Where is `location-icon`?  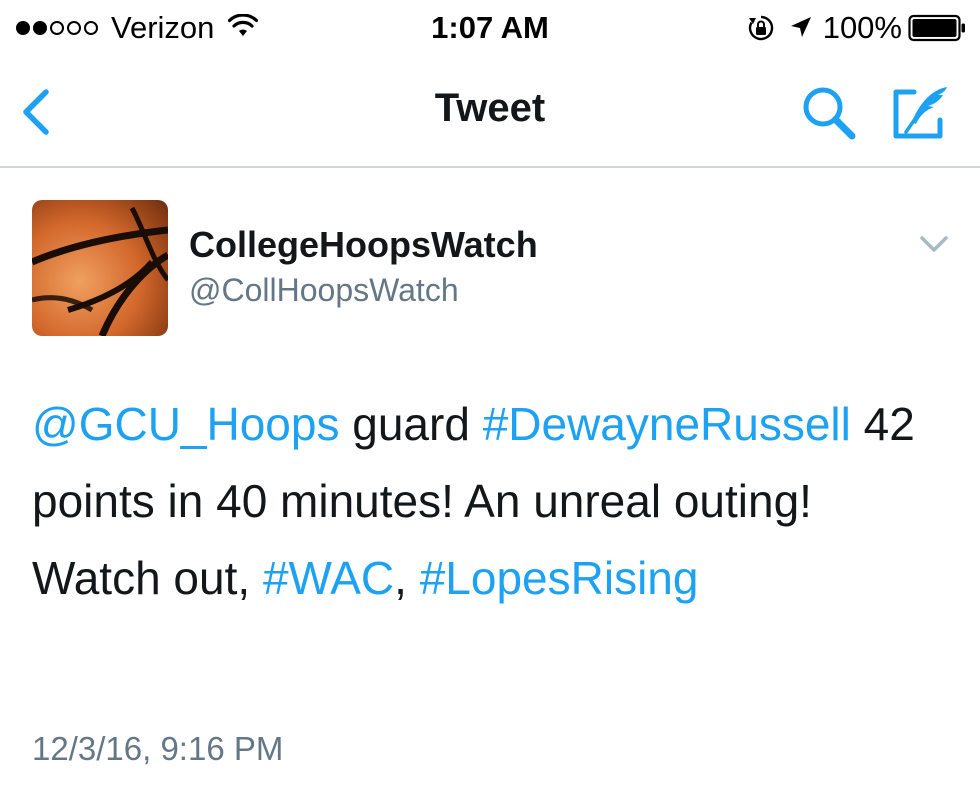 location-icon is located at coordinates (801, 28).